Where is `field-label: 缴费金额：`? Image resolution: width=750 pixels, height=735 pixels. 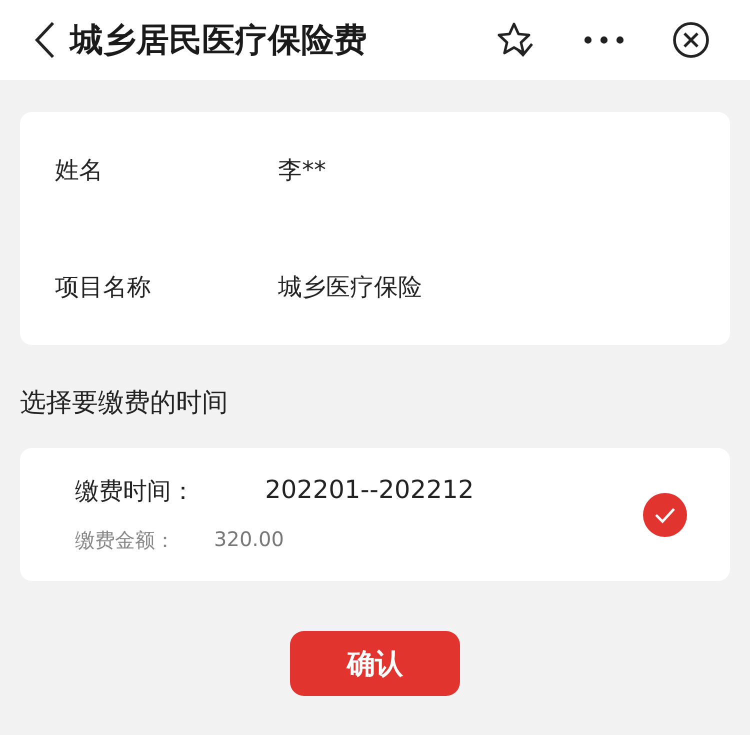 field-label: 缴费金额： is located at coordinates (125, 540).